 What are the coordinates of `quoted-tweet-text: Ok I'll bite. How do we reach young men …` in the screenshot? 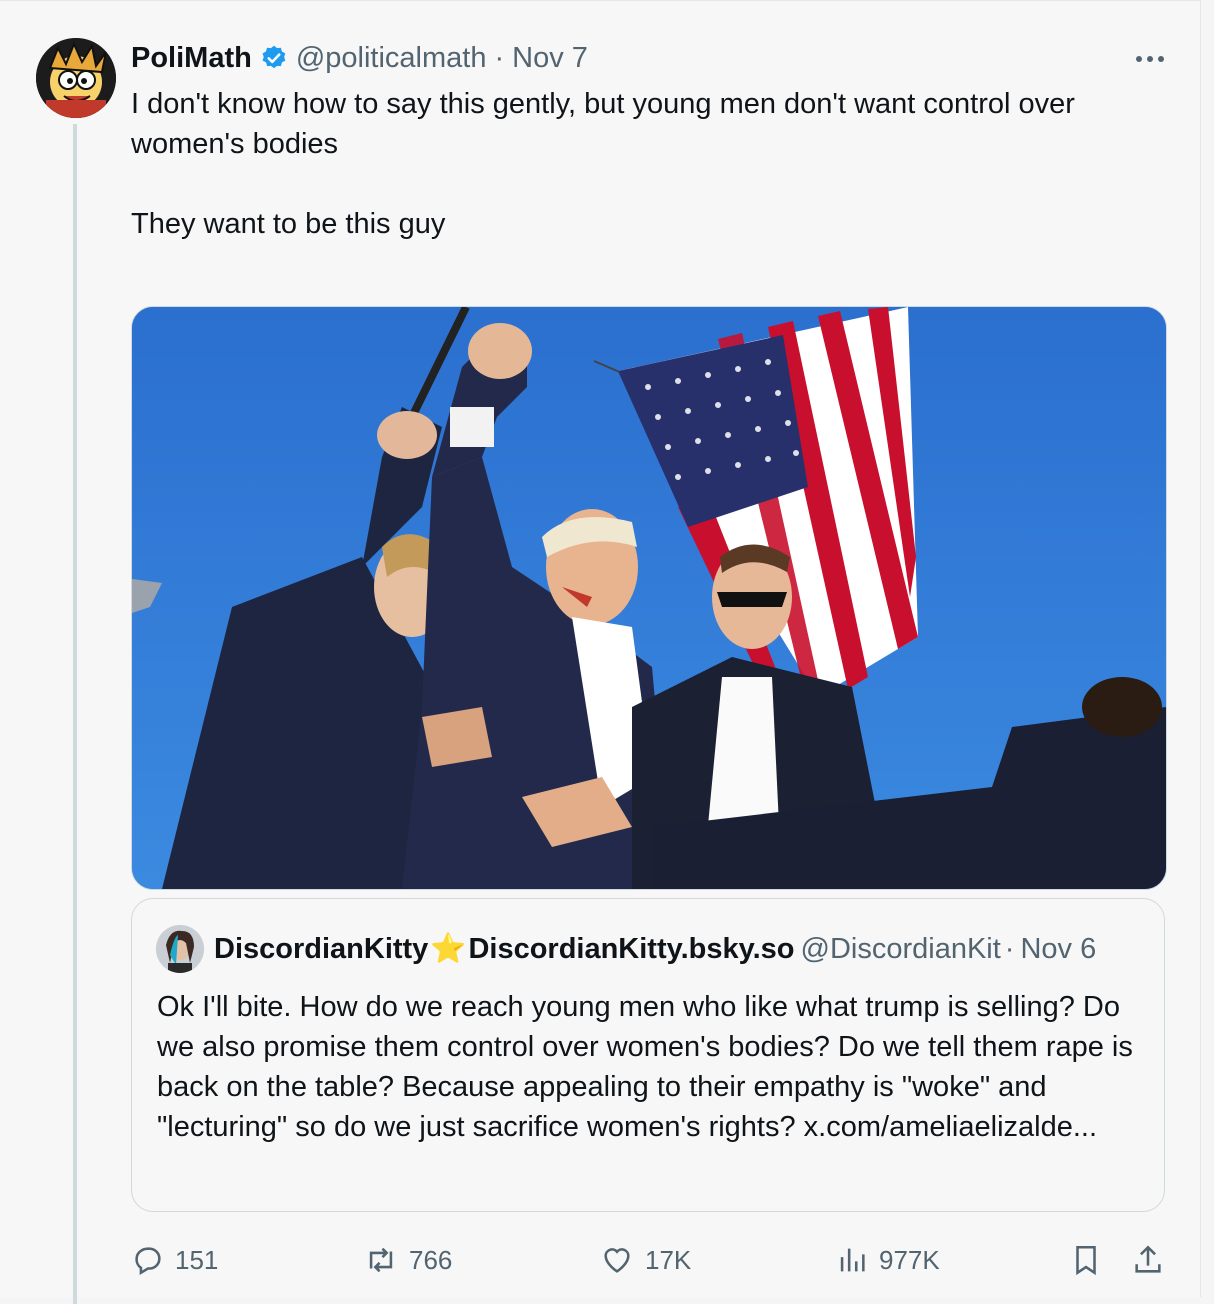 It's located at (645, 1067).